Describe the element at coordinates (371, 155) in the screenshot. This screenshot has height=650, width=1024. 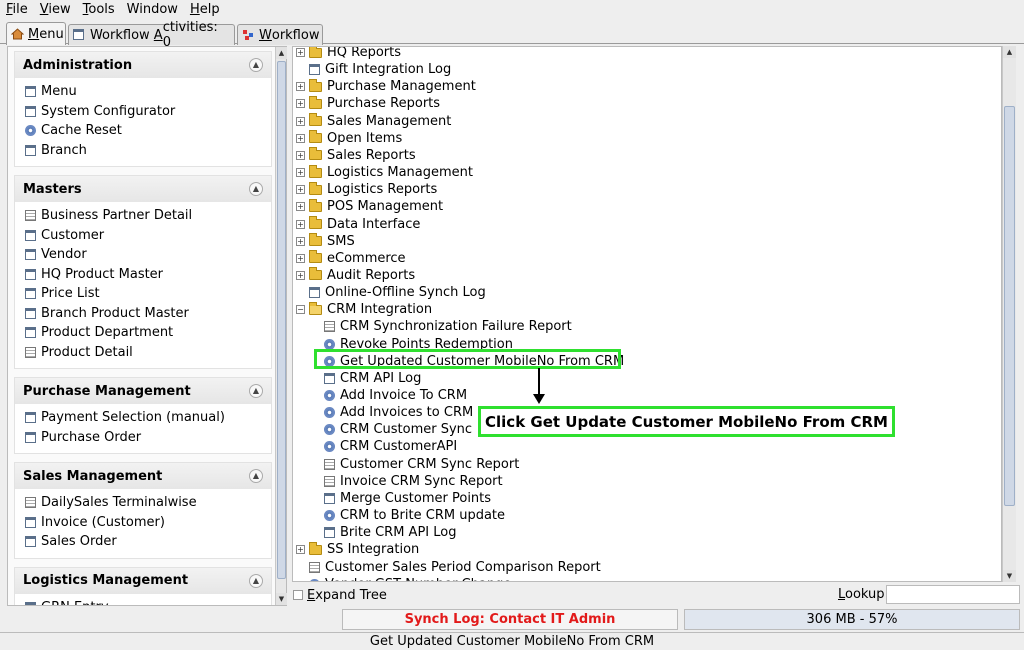
I see `tree-node-label: Sales Reports` at that location.